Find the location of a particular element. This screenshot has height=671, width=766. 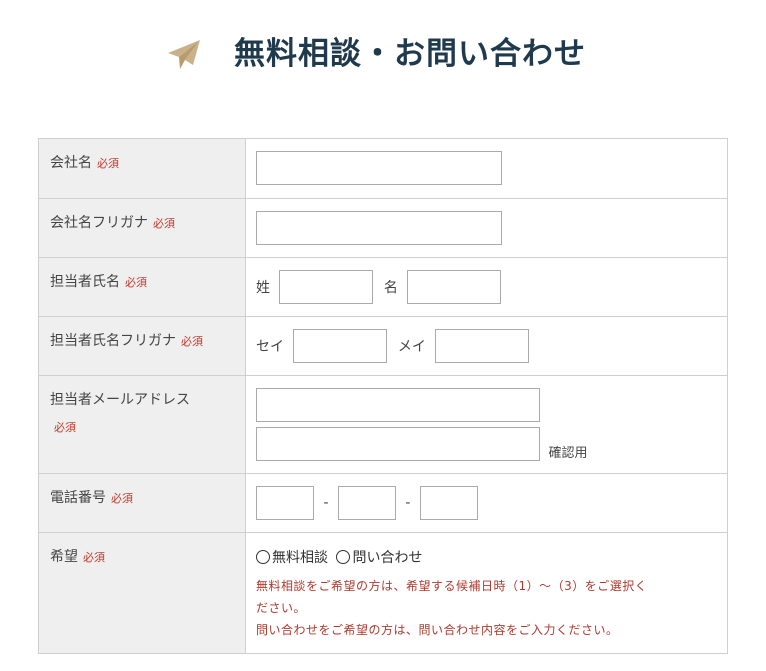

radio-inquiry: 問い合わせ is located at coordinates (379, 558).